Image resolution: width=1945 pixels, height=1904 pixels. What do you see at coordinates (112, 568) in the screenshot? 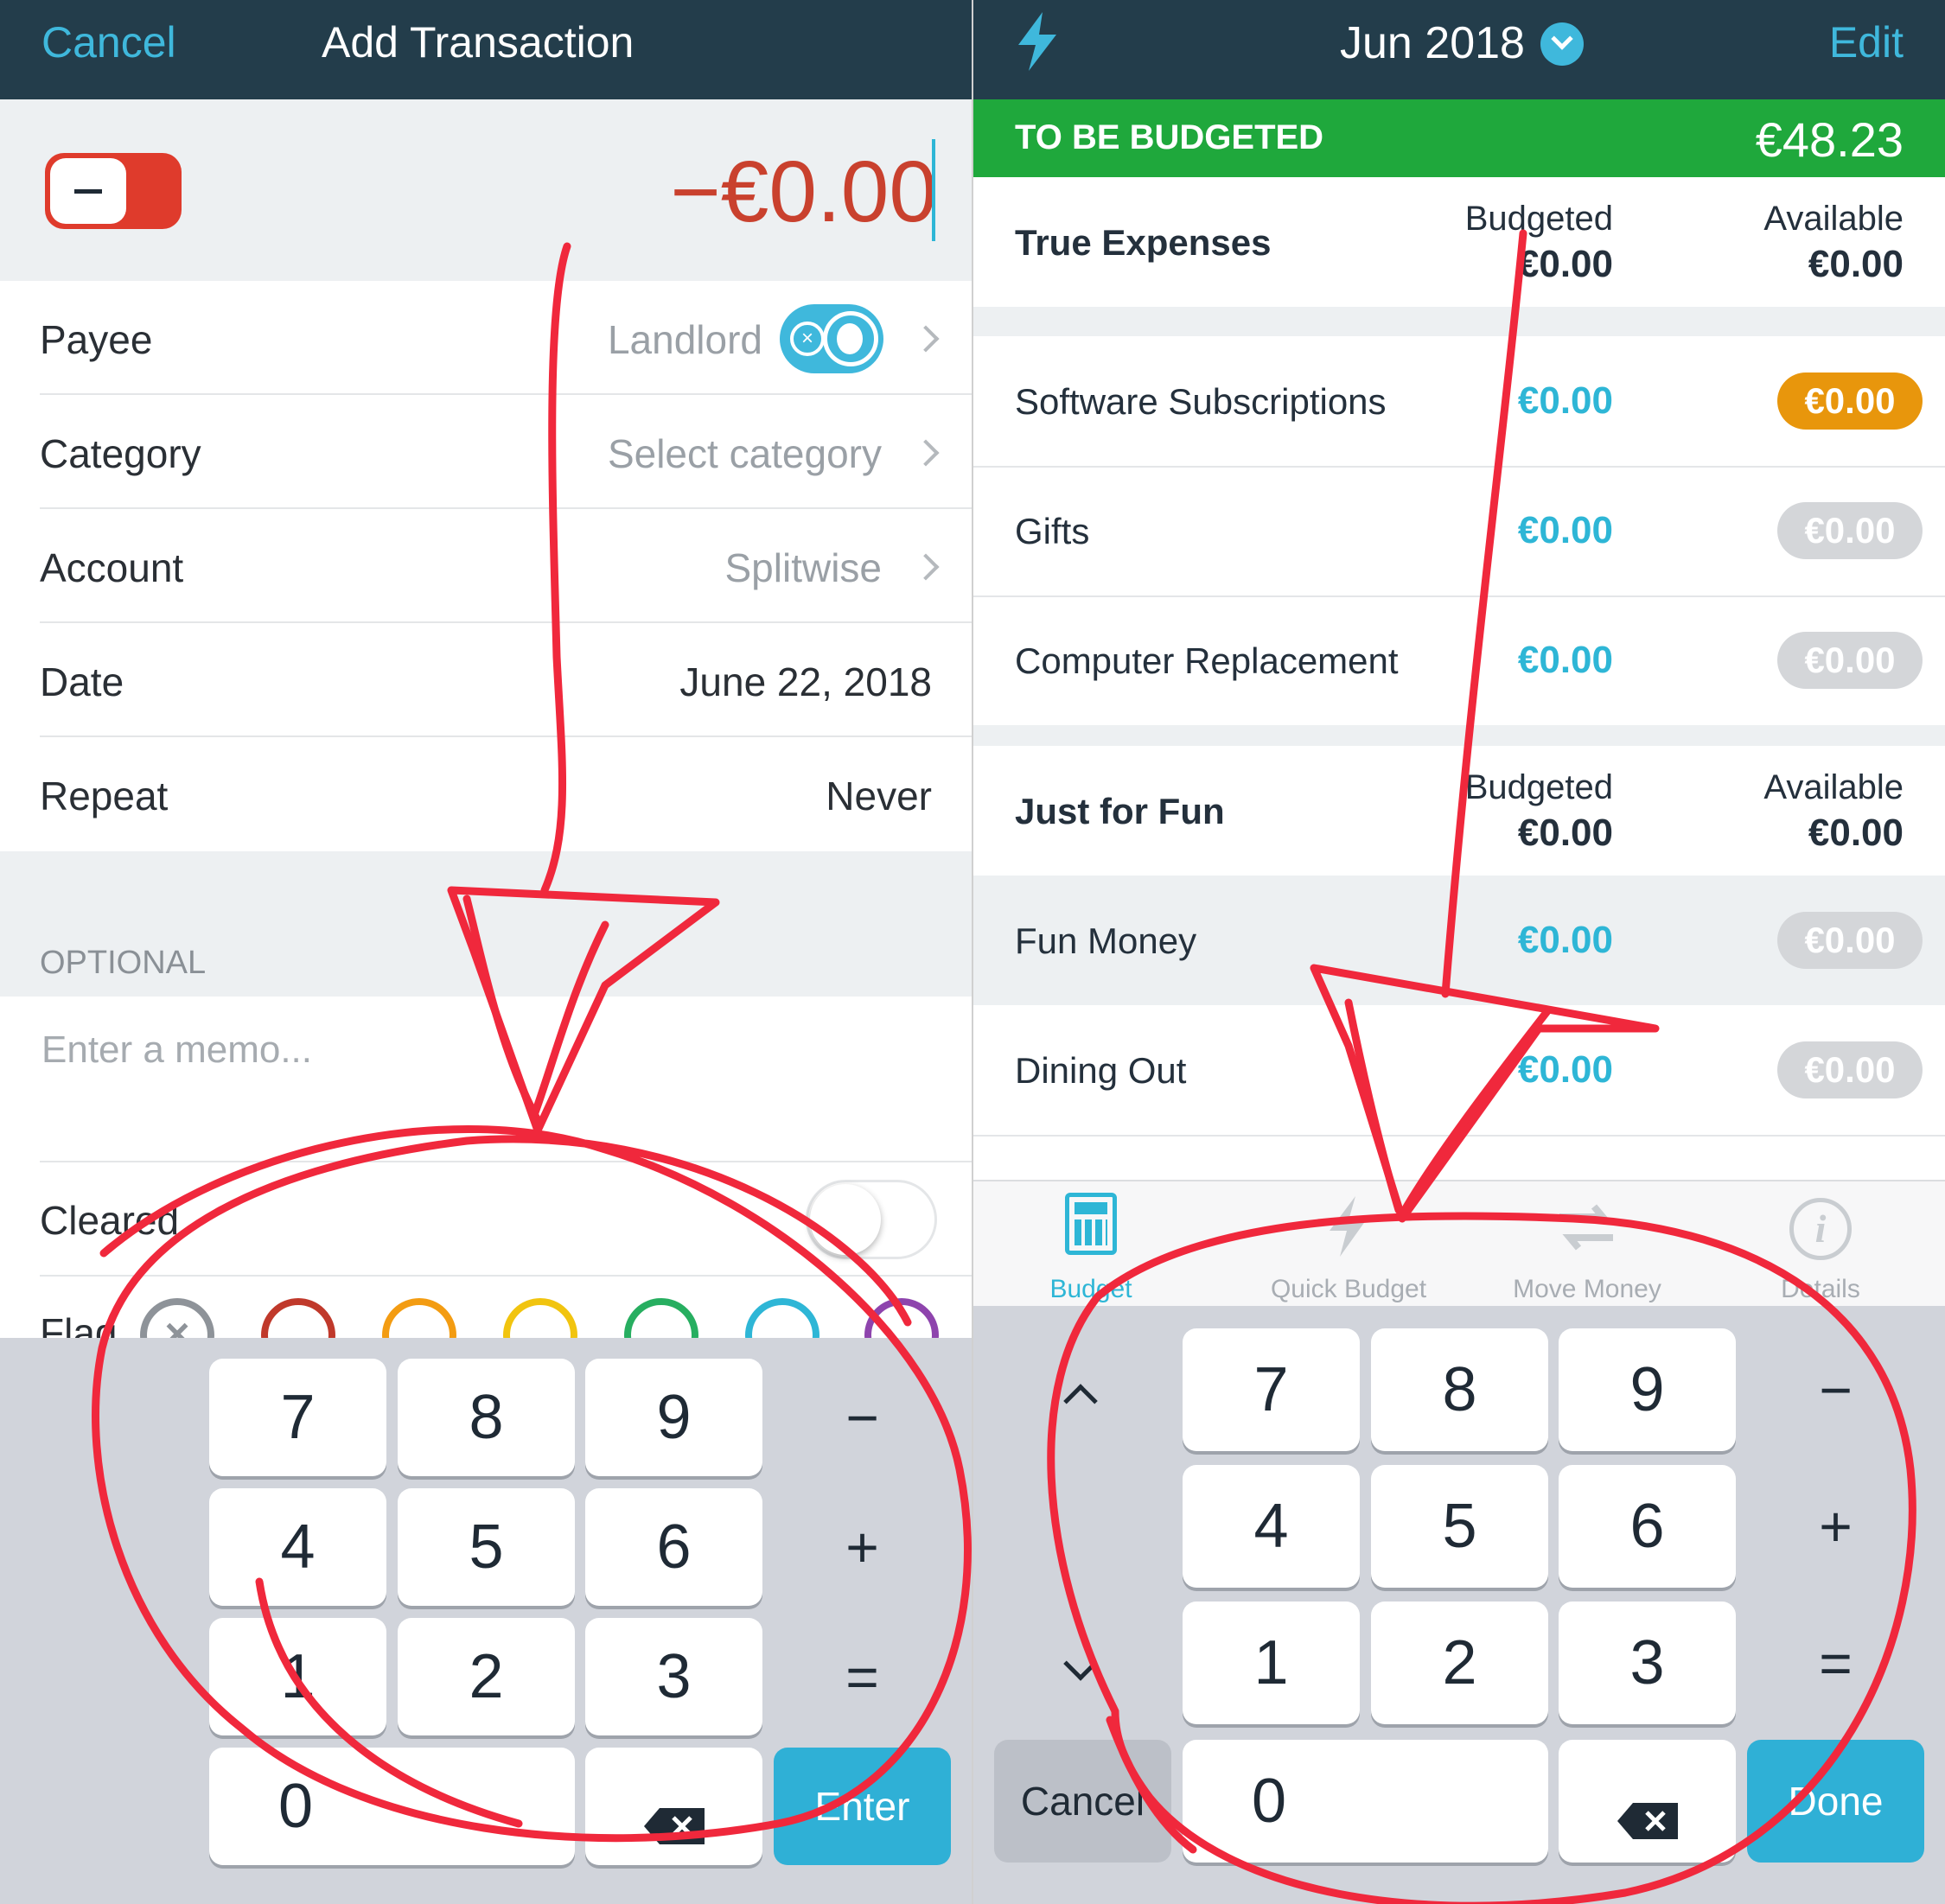
I see `account-label: Account` at bounding box center [112, 568].